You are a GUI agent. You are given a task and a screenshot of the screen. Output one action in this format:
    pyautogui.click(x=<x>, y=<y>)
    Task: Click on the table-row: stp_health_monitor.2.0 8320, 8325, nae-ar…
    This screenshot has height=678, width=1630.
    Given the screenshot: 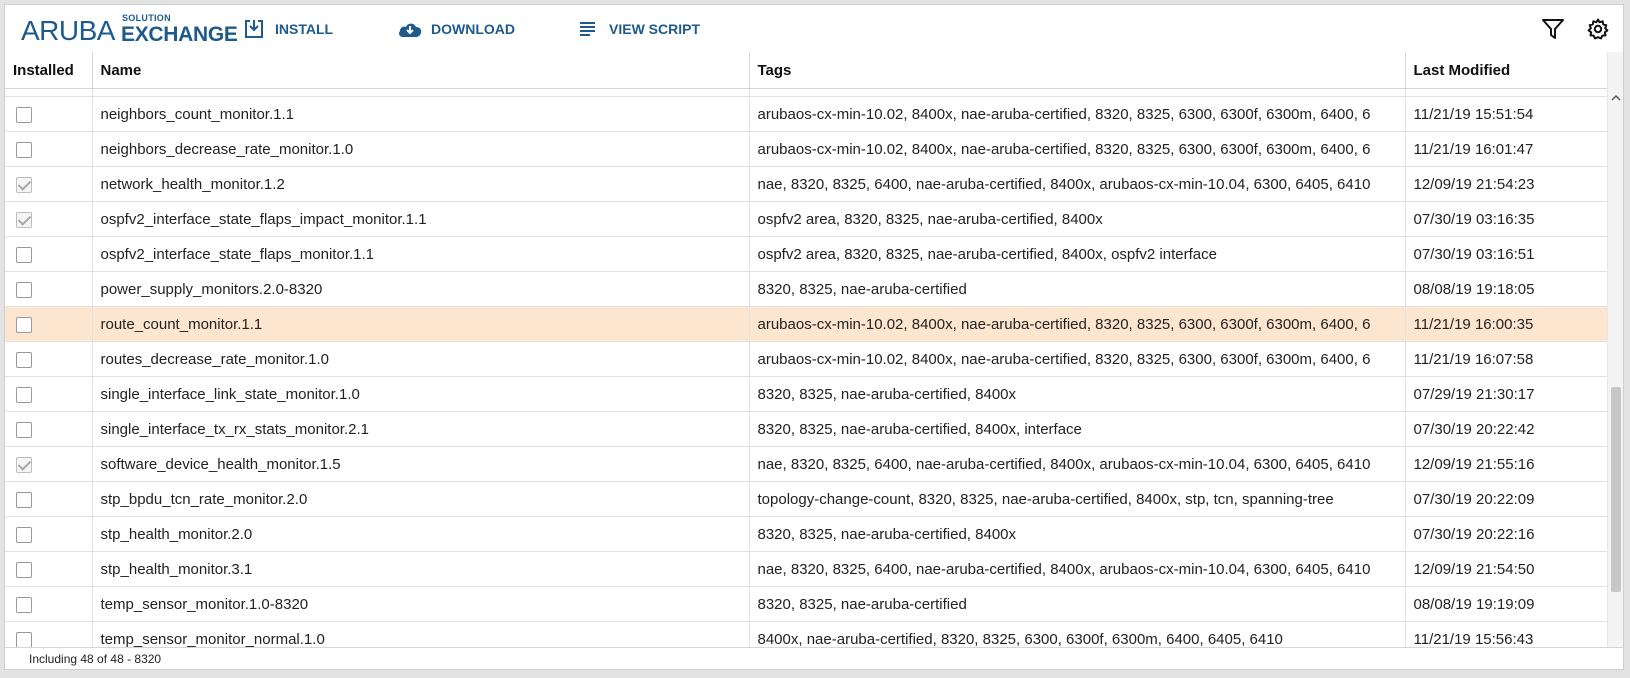 What is the action you would take?
    pyautogui.click(x=806, y=534)
    